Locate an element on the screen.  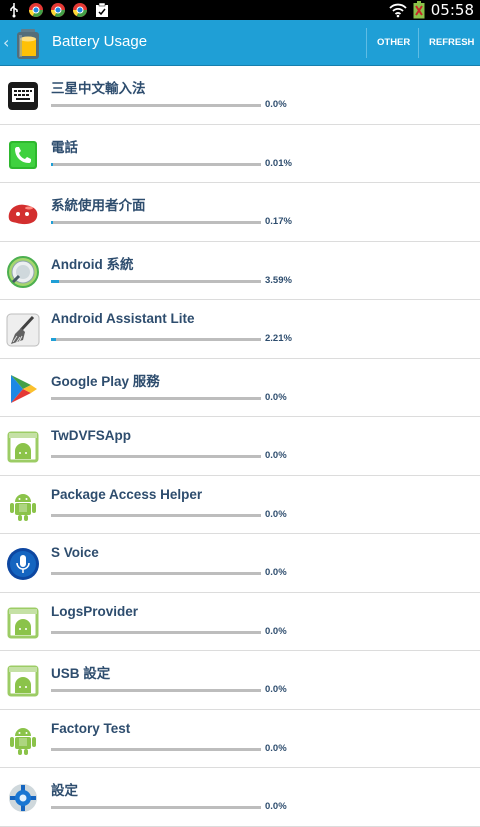
app-name: Package Access Helper is located at coordinates (127, 494).